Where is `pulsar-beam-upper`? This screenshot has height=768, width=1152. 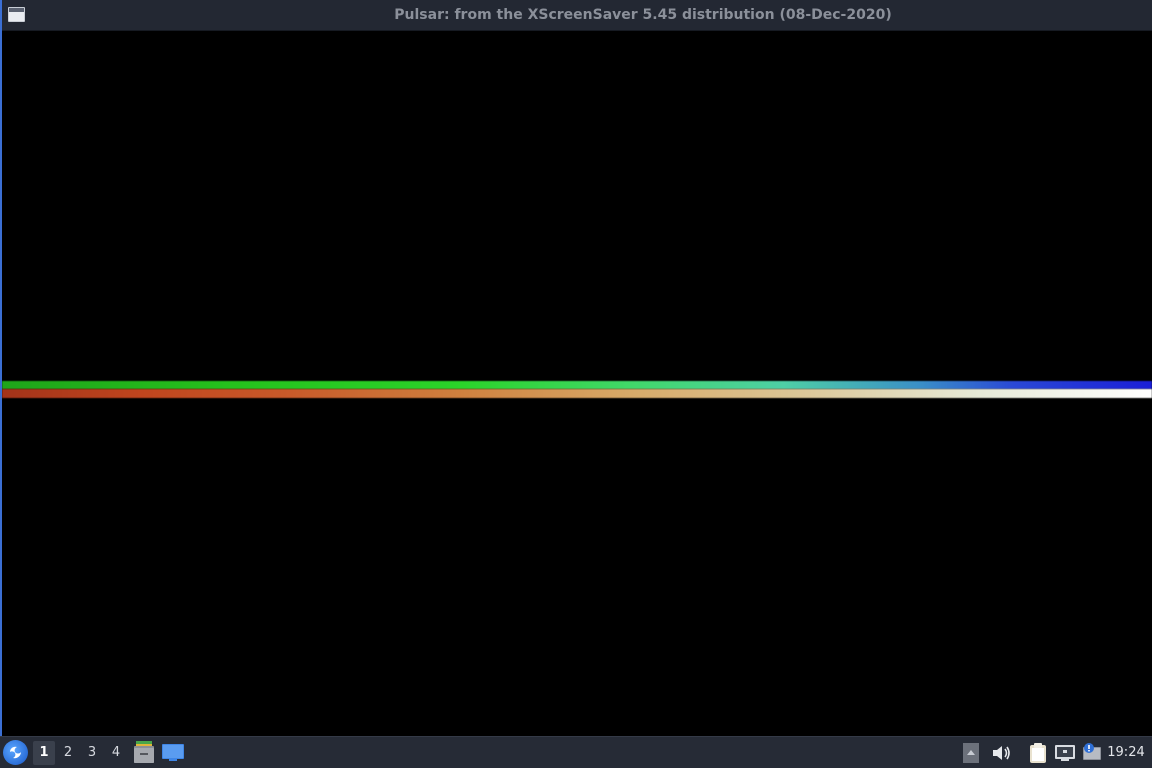
pulsar-beam-upper is located at coordinates (577, 385).